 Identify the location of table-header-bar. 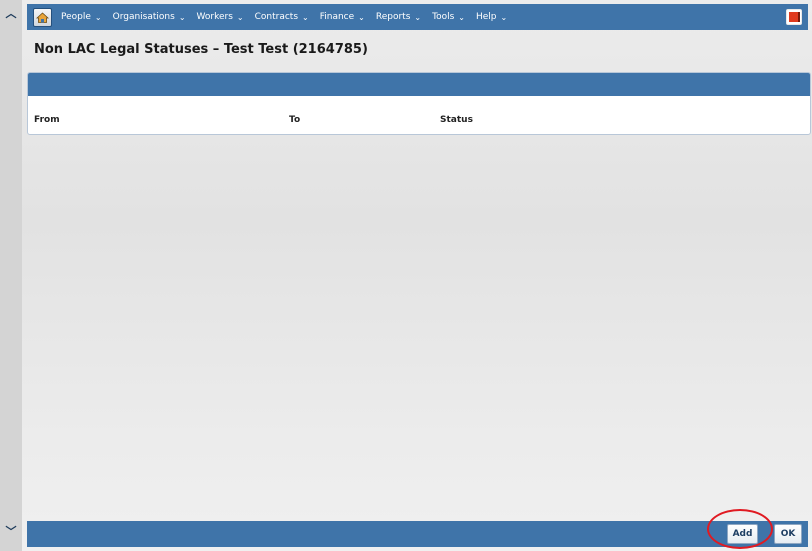
(419, 84).